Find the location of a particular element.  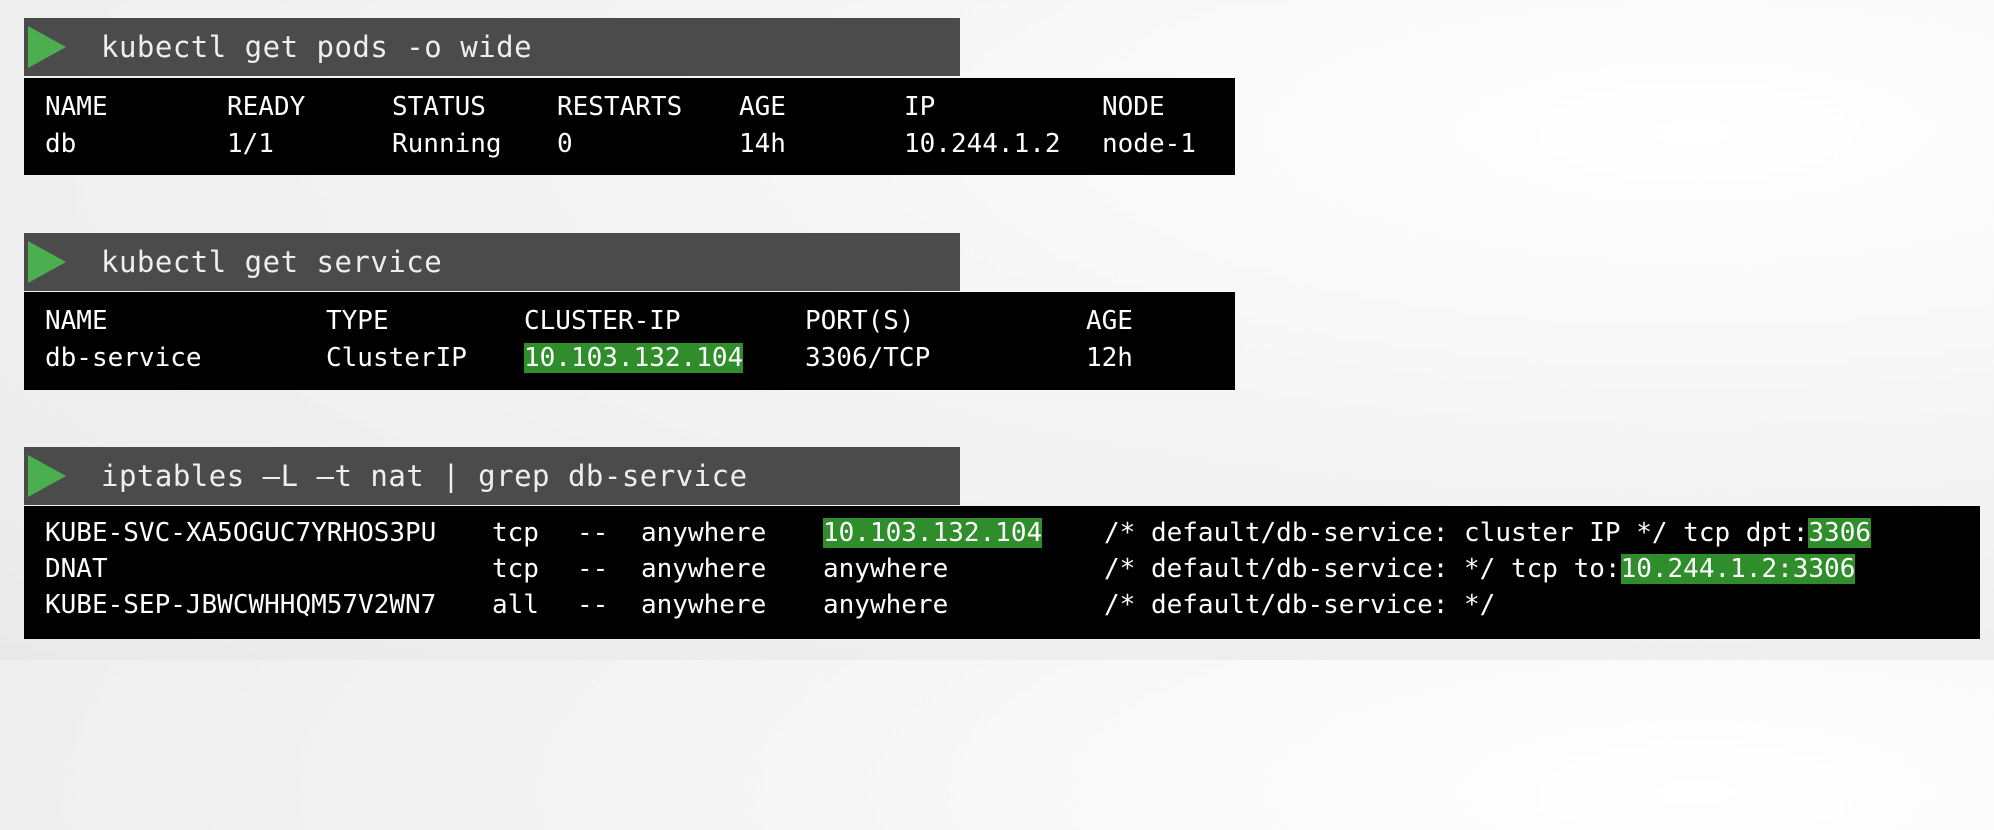

column-header-ready: READY is located at coordinates (266, 107).